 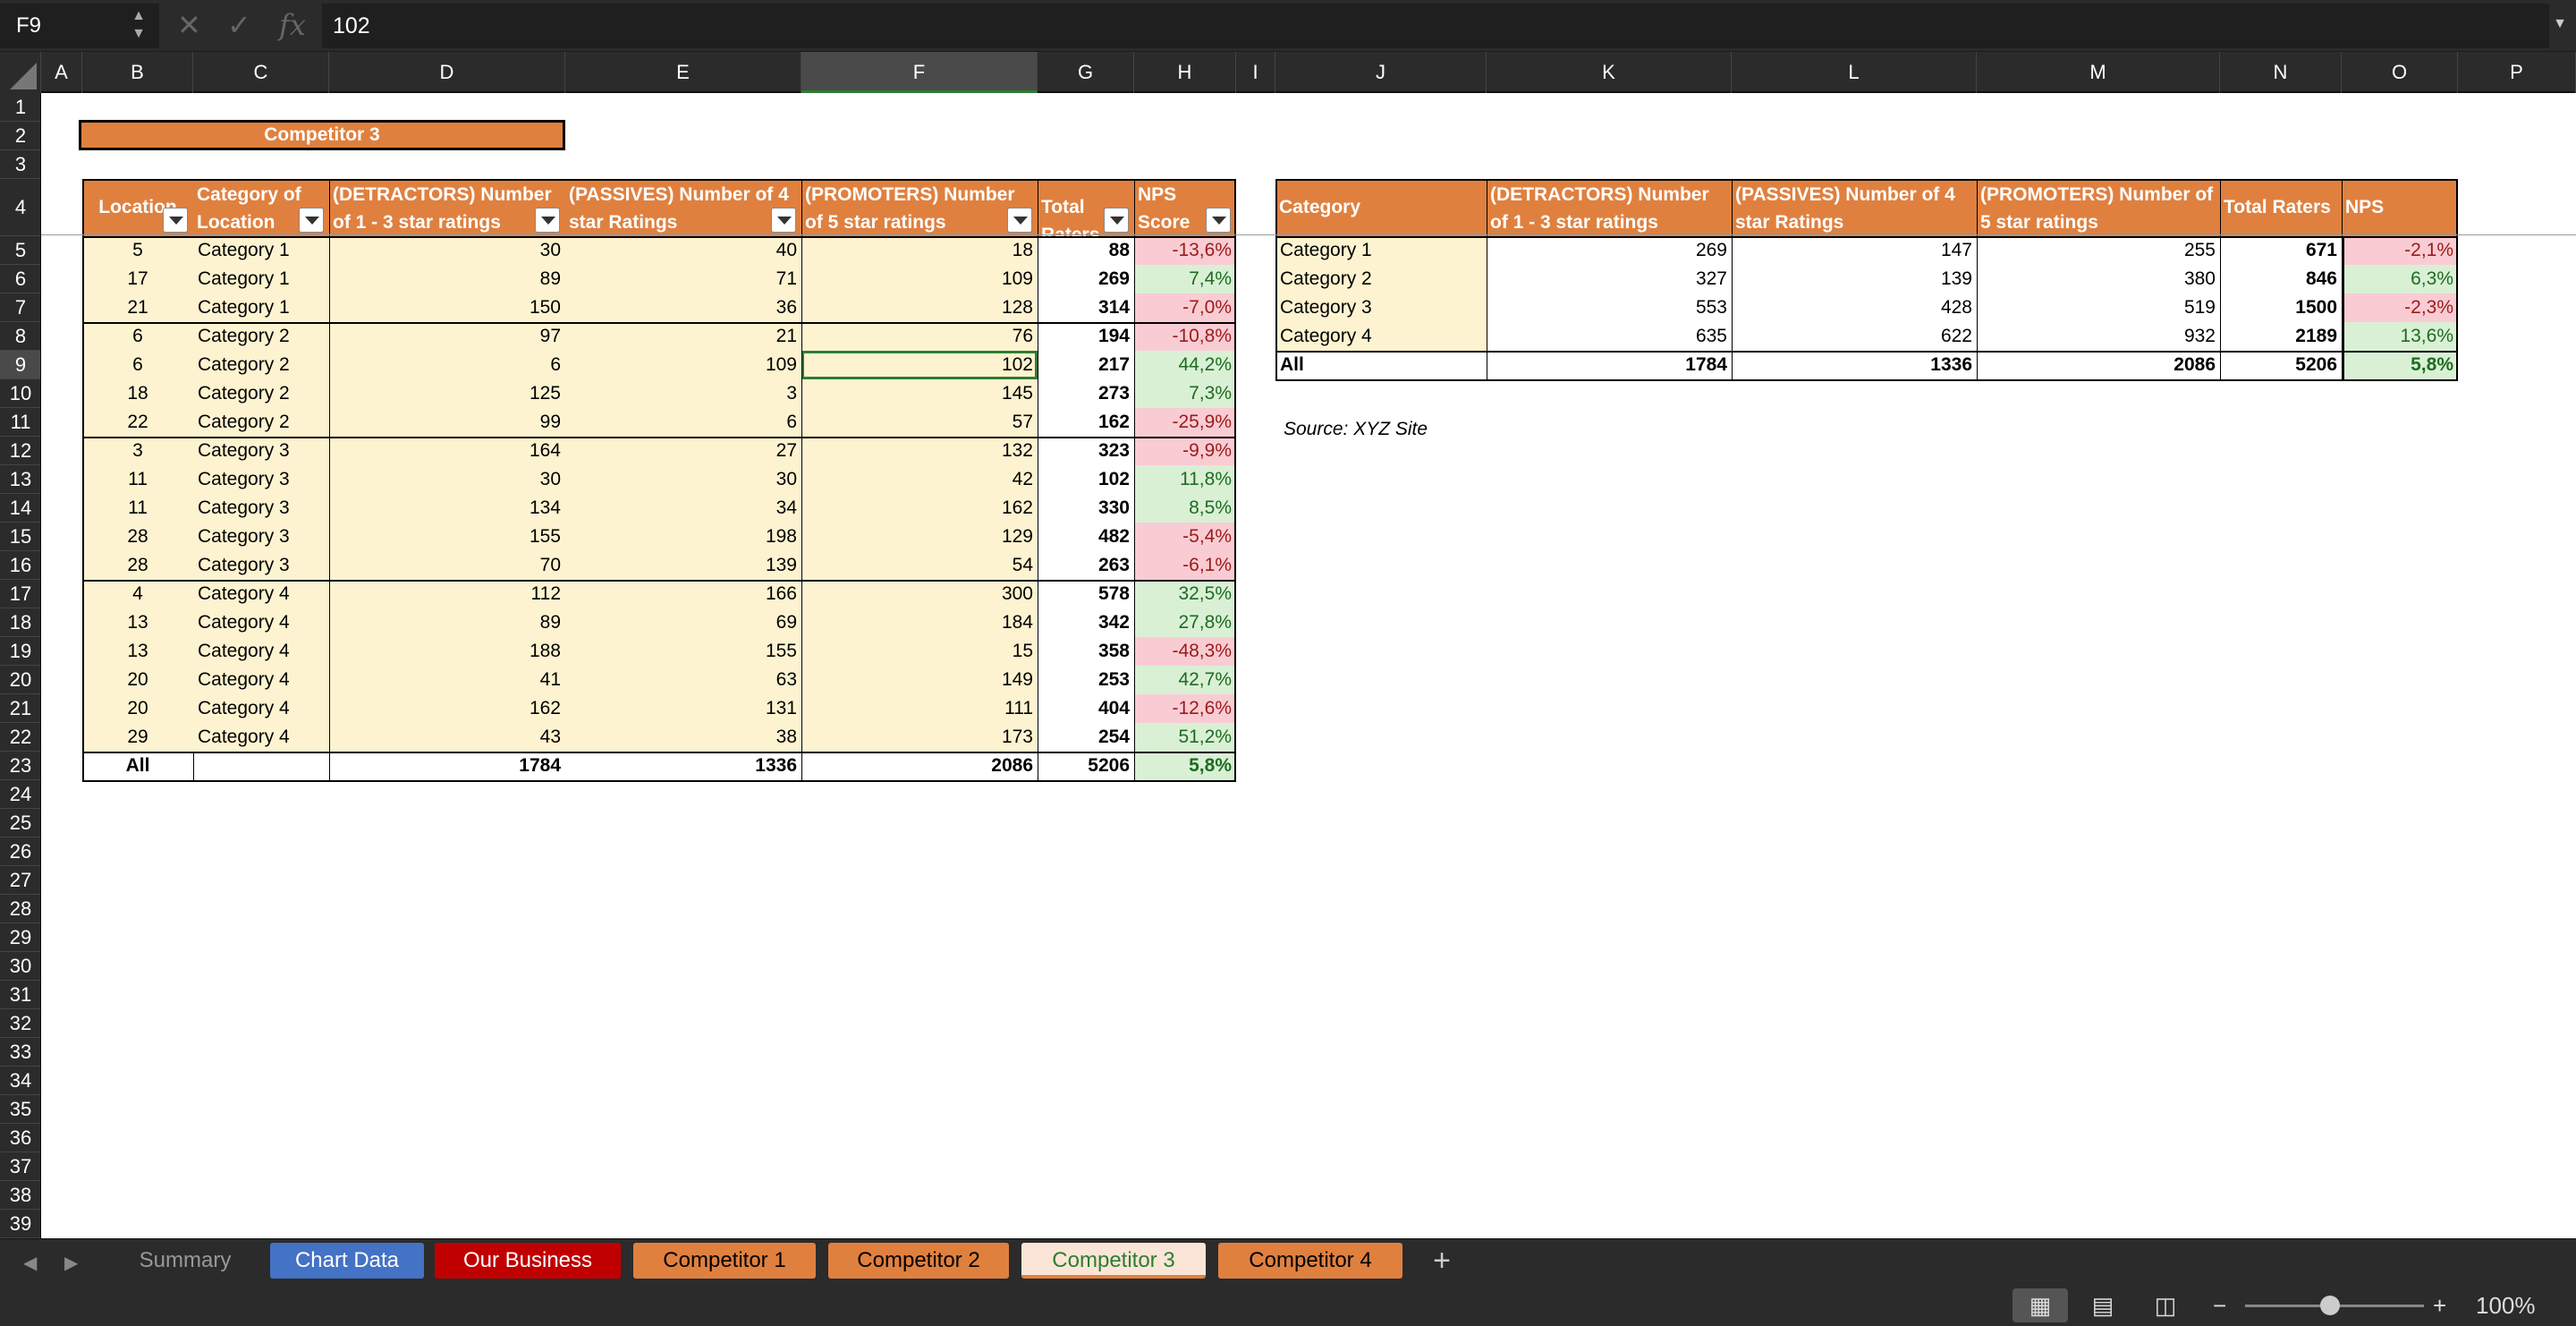 I want to click on right-total-cell: 5206, so click(x=2281, y=365).